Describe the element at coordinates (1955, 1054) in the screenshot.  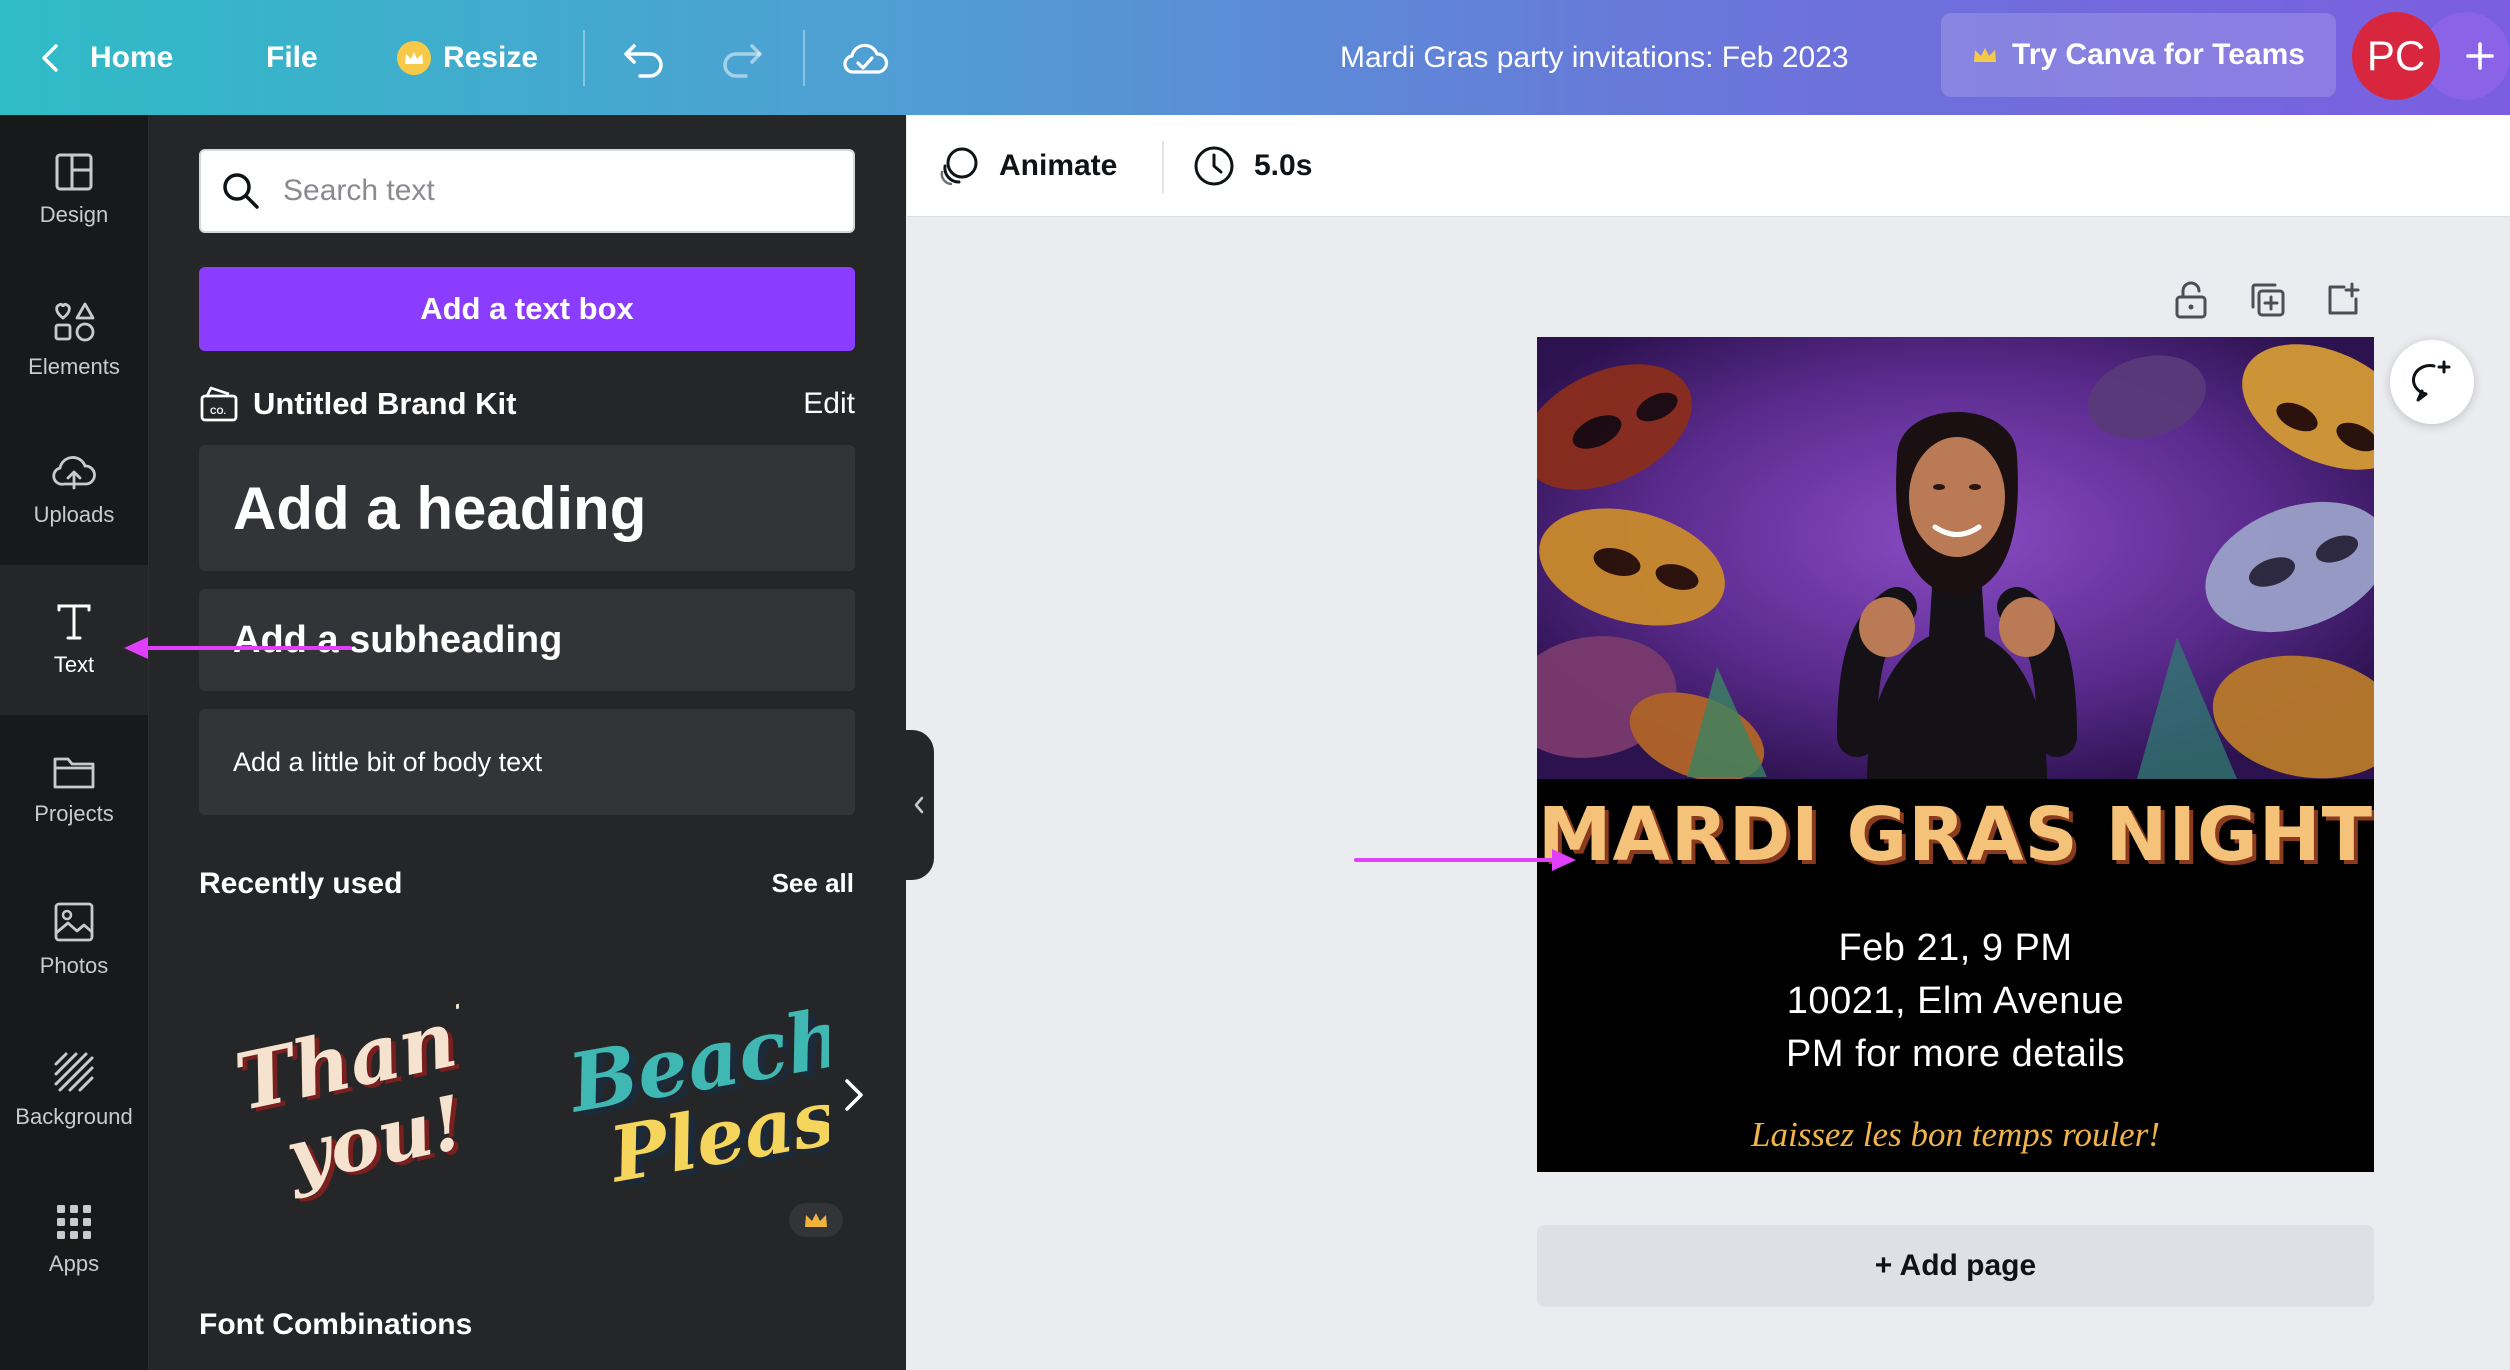
I see `design-details-text: PM for more details` at that location.